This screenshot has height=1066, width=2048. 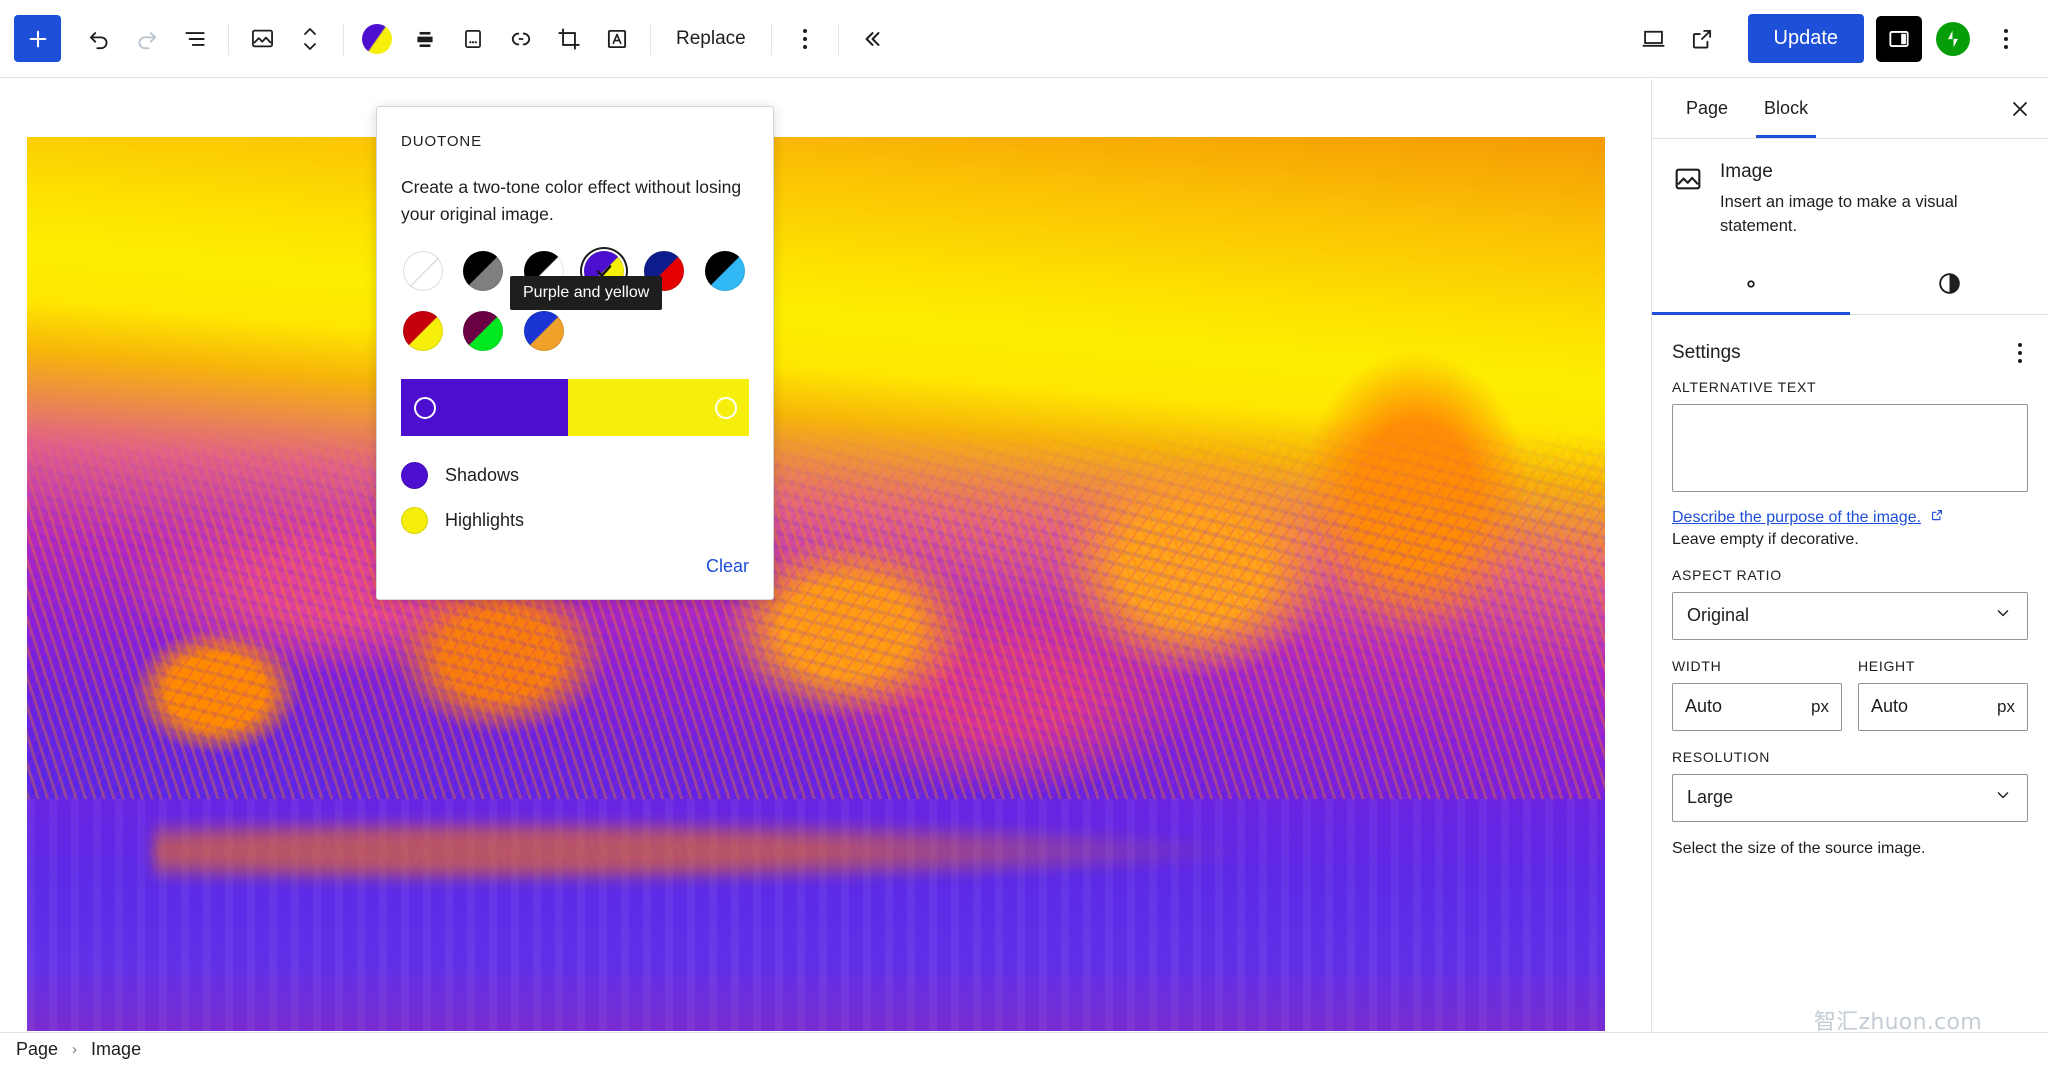 I want to click on collapse-toolbar-button, so click(x=872, y=39).